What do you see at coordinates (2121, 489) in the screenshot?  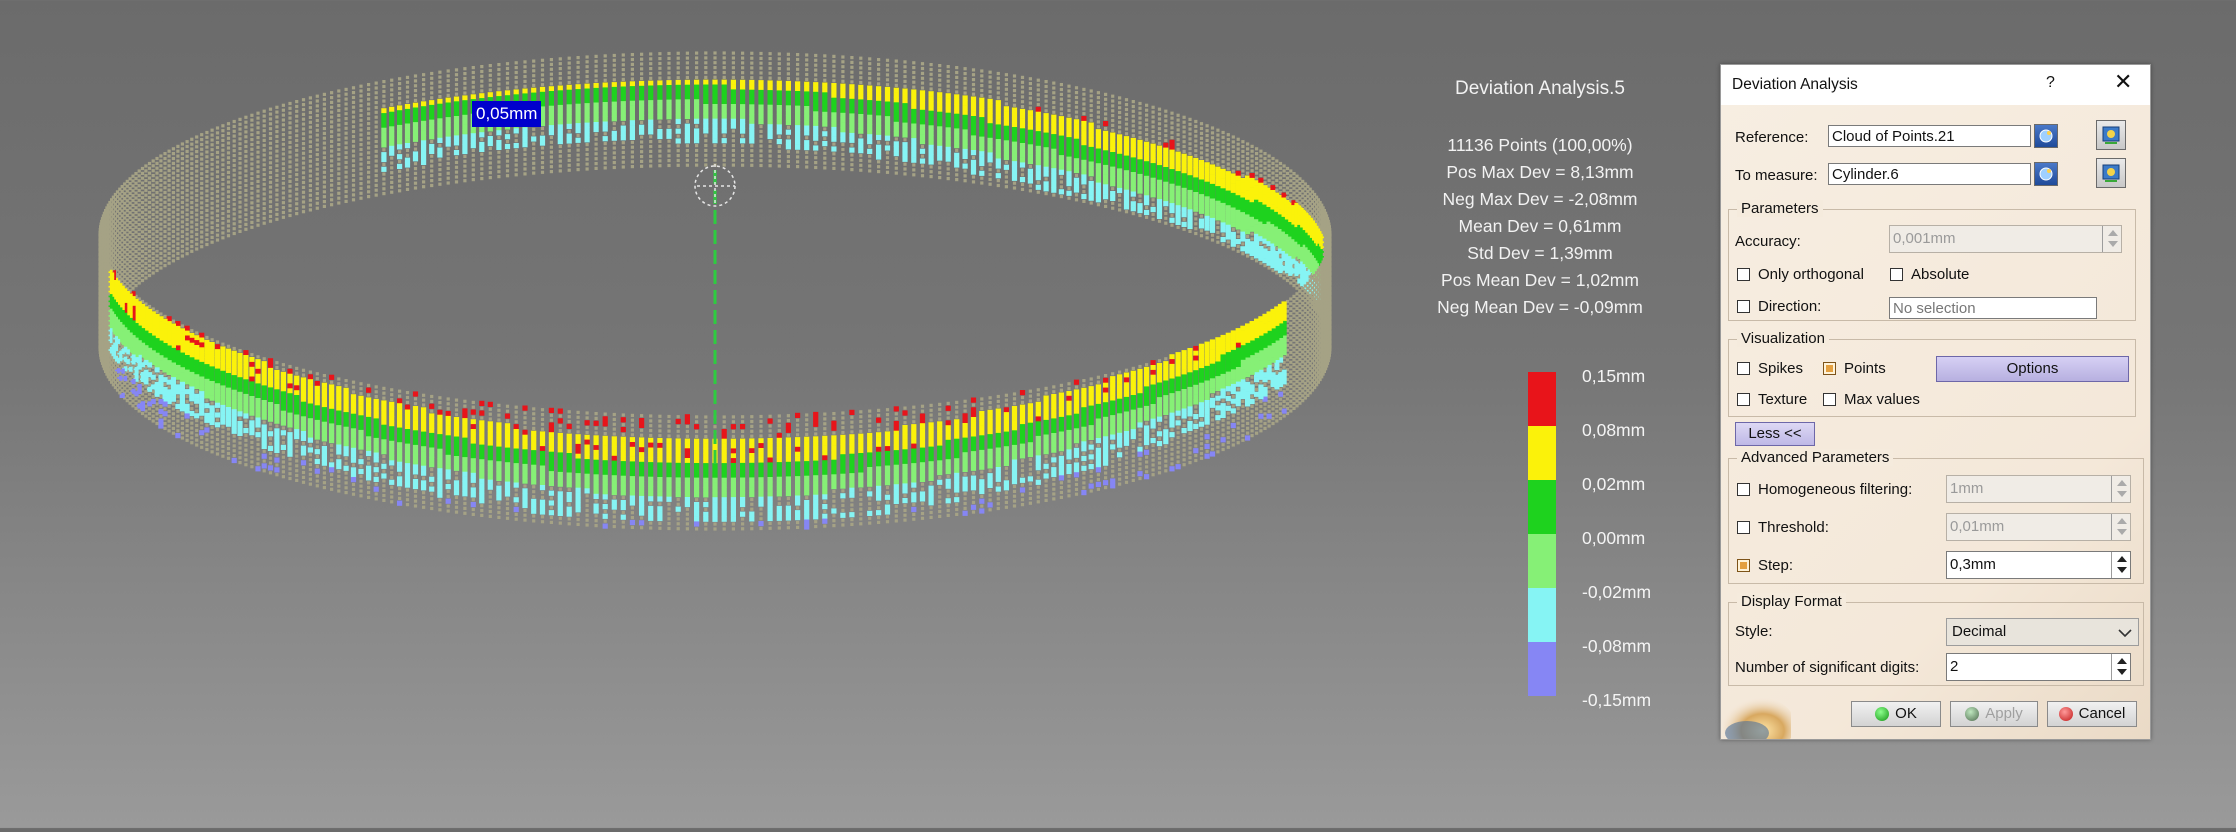 I see `homogeneous-filtering-spinner` at bounding box center [2121, 489].